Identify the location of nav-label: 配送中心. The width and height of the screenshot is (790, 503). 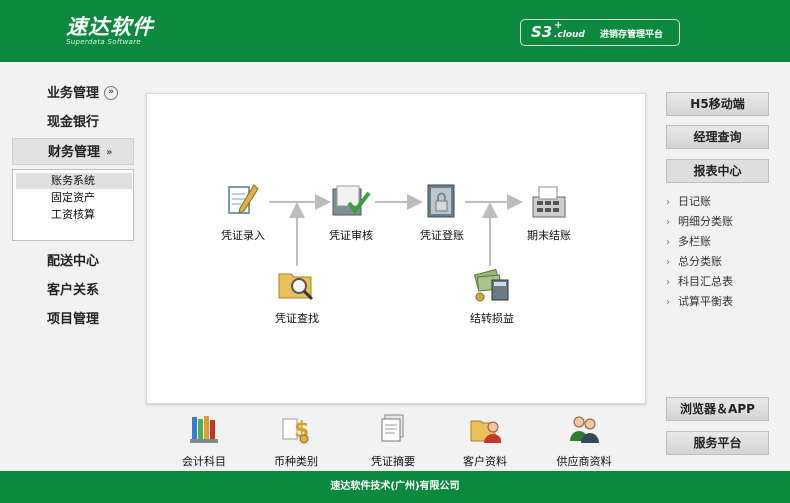
(73, 261).